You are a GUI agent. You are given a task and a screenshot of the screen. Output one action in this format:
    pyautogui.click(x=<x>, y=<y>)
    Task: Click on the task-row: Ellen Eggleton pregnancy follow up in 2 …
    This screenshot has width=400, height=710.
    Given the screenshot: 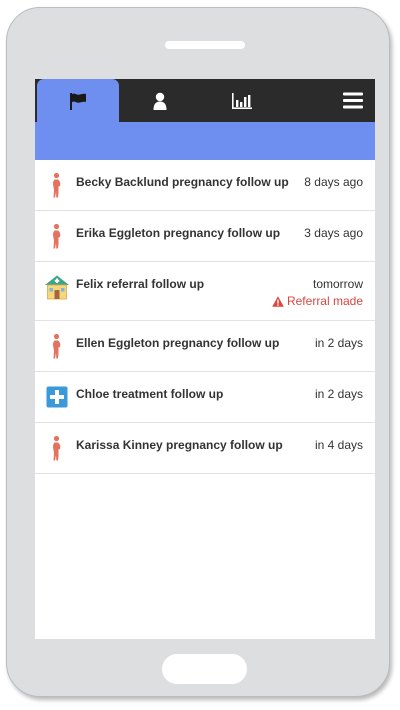 What is the action you would take?
    pyautogui.click(x=205, y=346)
    